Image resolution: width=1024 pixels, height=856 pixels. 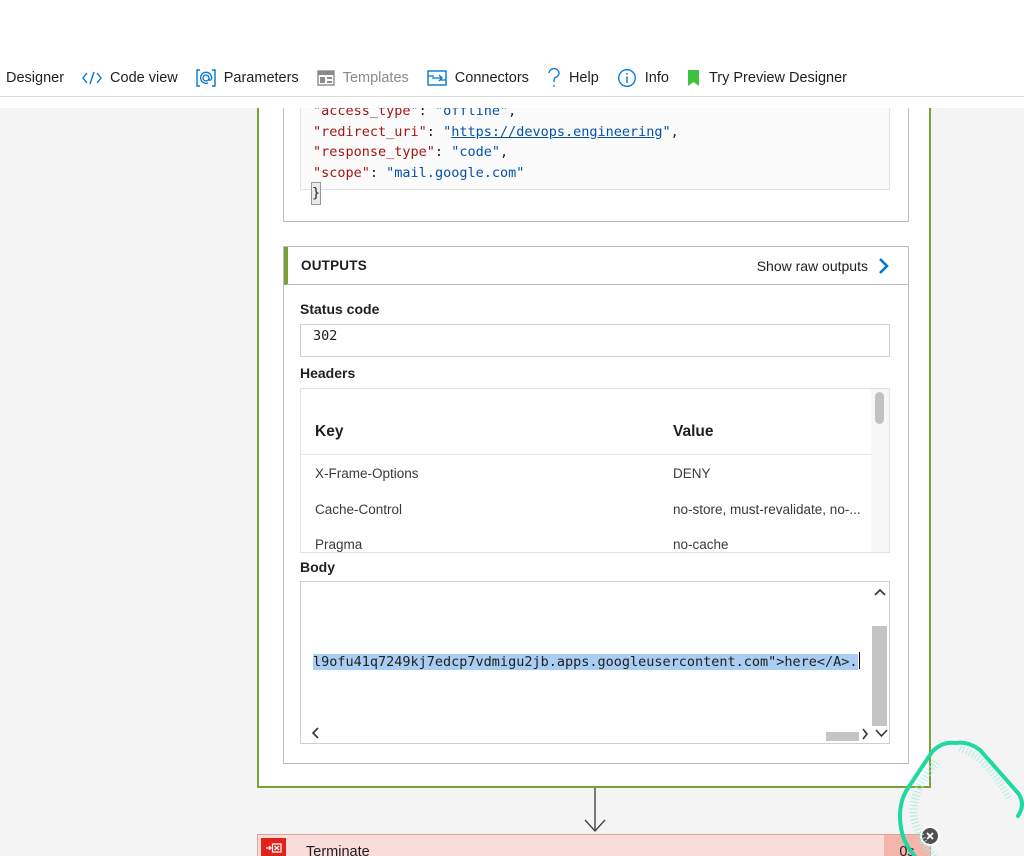 What do you see at coordinates (325, 78) in the screenshot?
I see `templates-icon` at bounding box center [325, 78].